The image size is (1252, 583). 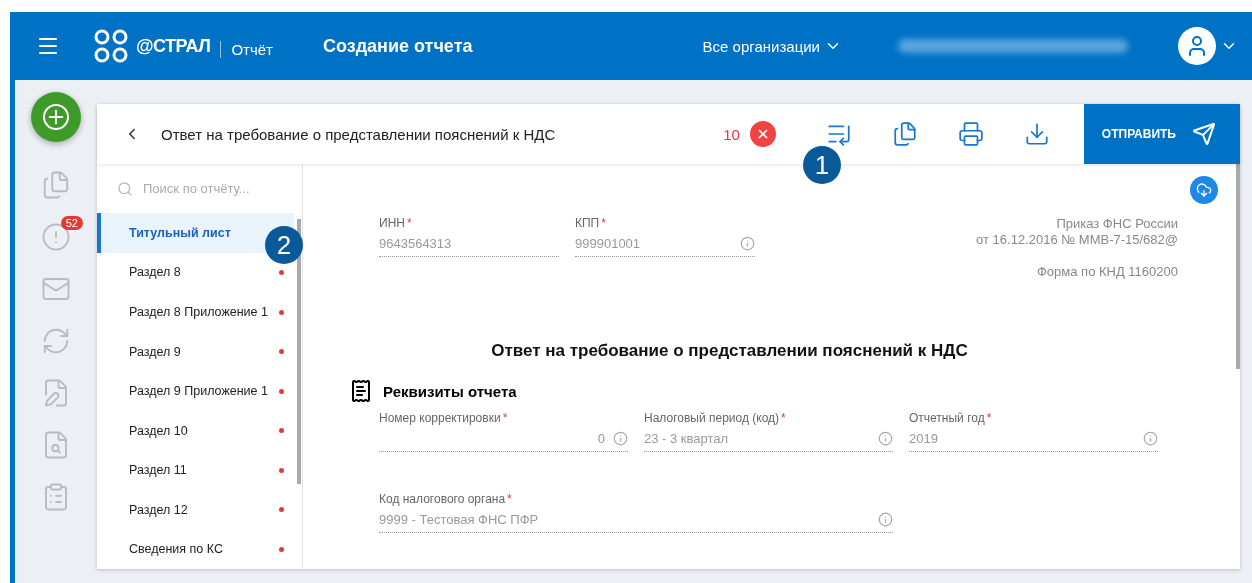 I want to click on field-label: ИНН *, so click(x=396, y=223).